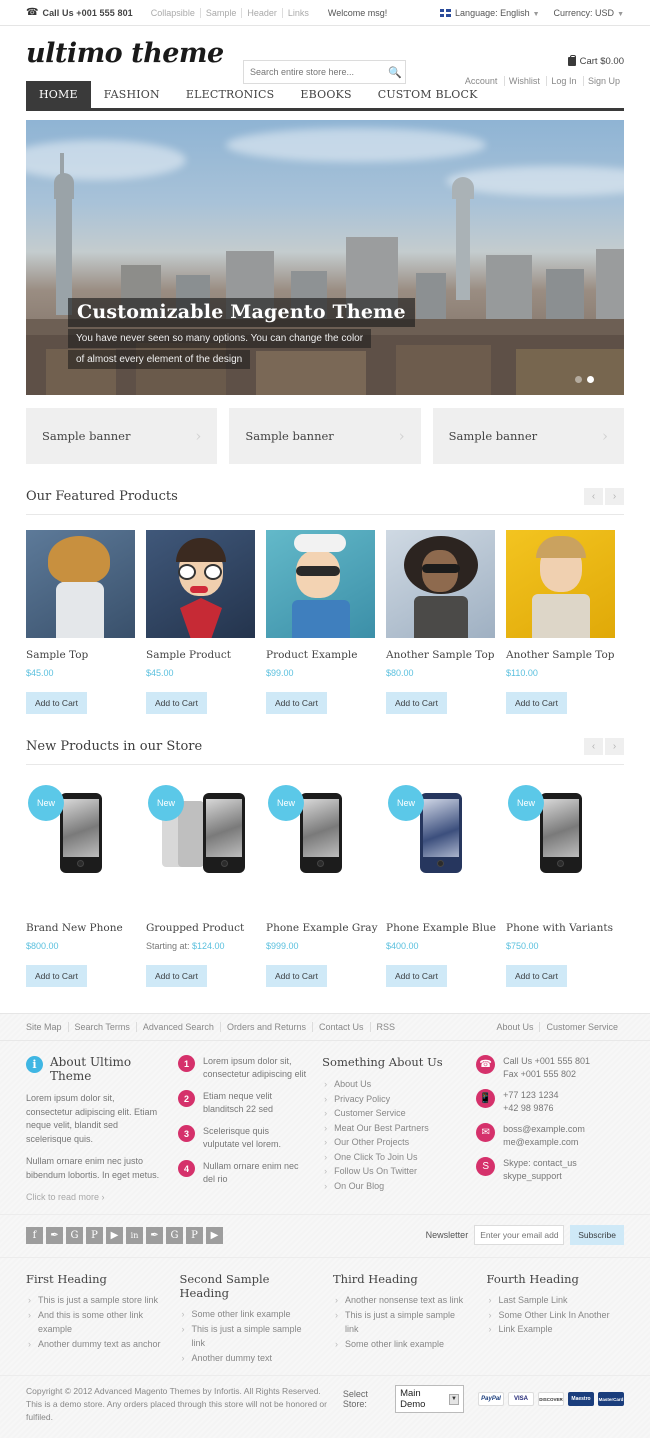 The height and width of the screenshot is (1438, 650). I want to click on nav-item-fashion: FASHION, so click(132, 94).